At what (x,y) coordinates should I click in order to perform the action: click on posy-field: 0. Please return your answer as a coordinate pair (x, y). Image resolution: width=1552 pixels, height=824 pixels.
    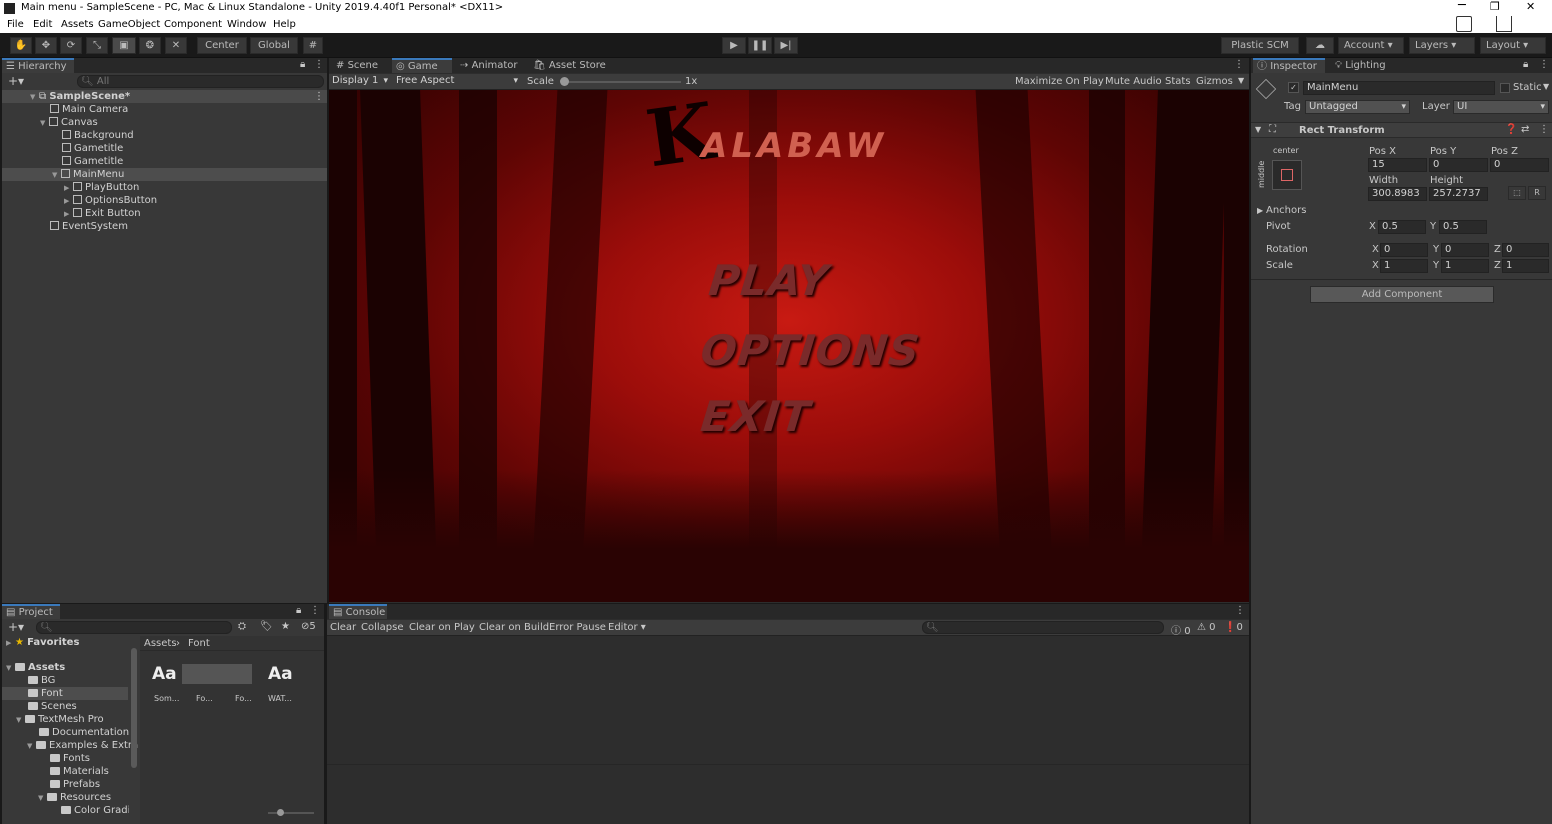
    Looking at the image, I should click on (1458, 165).